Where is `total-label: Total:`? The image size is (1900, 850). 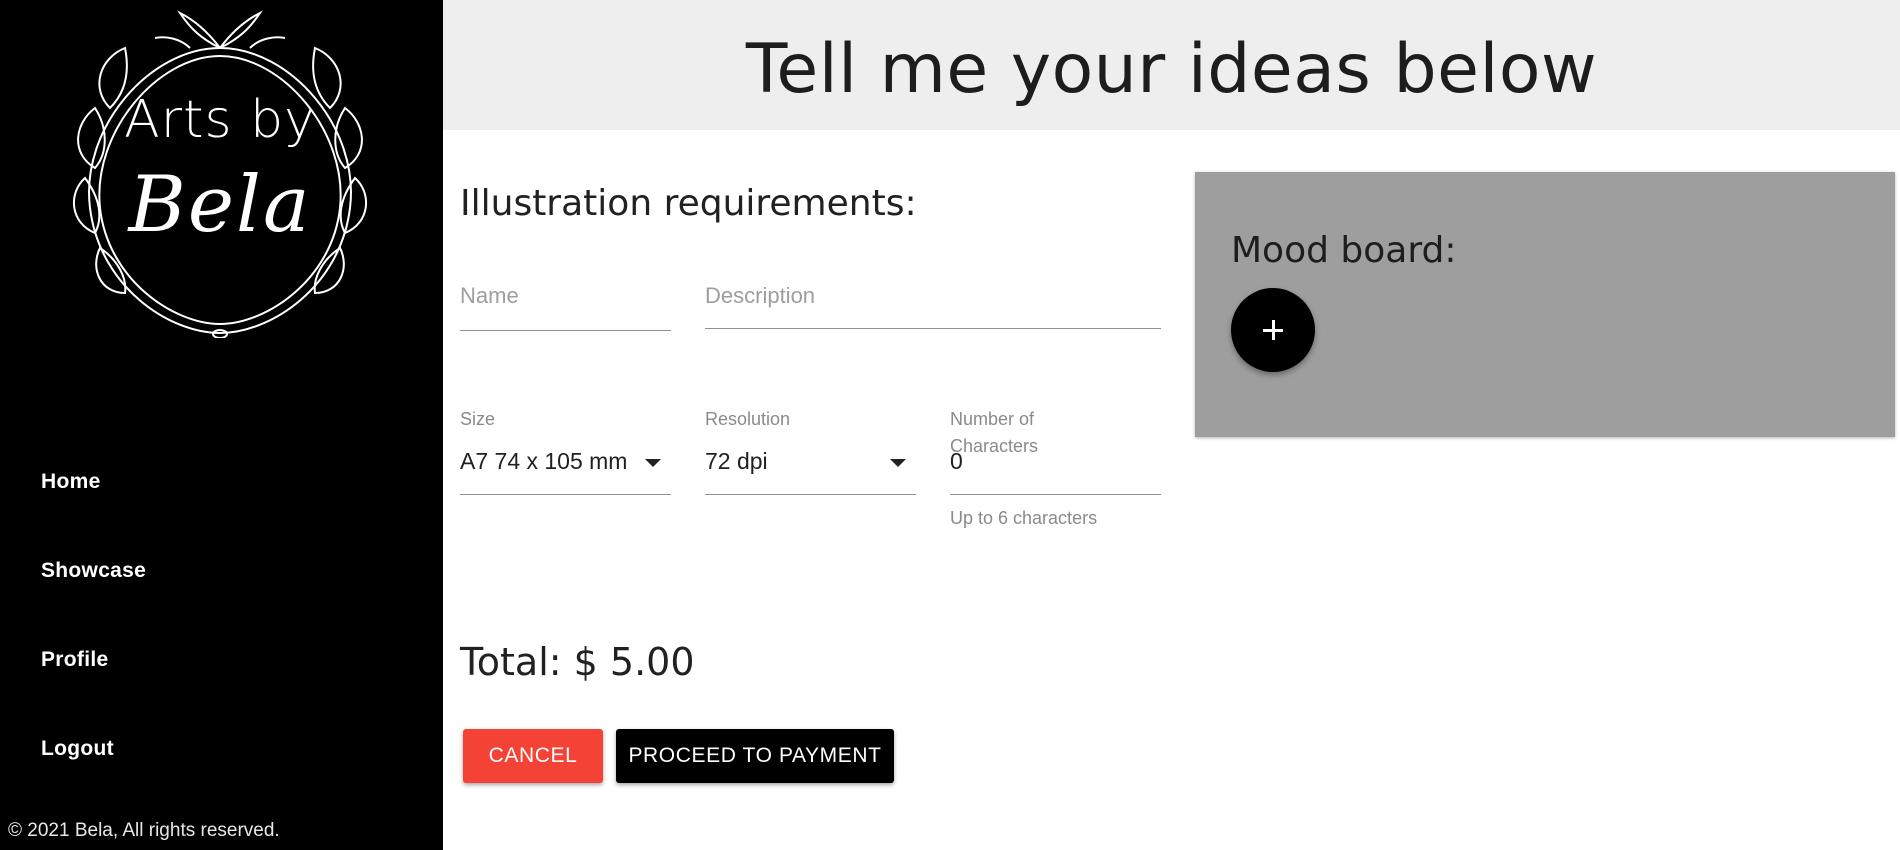 total-label: Total: is located at coordinates (511, 662).